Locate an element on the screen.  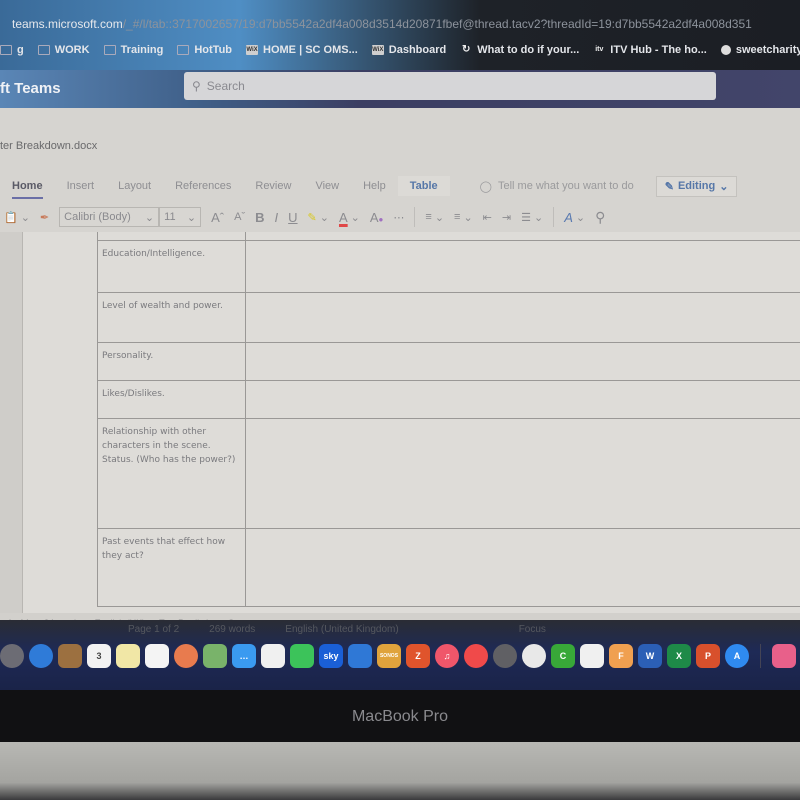
row-label-cell: Level of wealth and power. is located at coordinates (171, 317).